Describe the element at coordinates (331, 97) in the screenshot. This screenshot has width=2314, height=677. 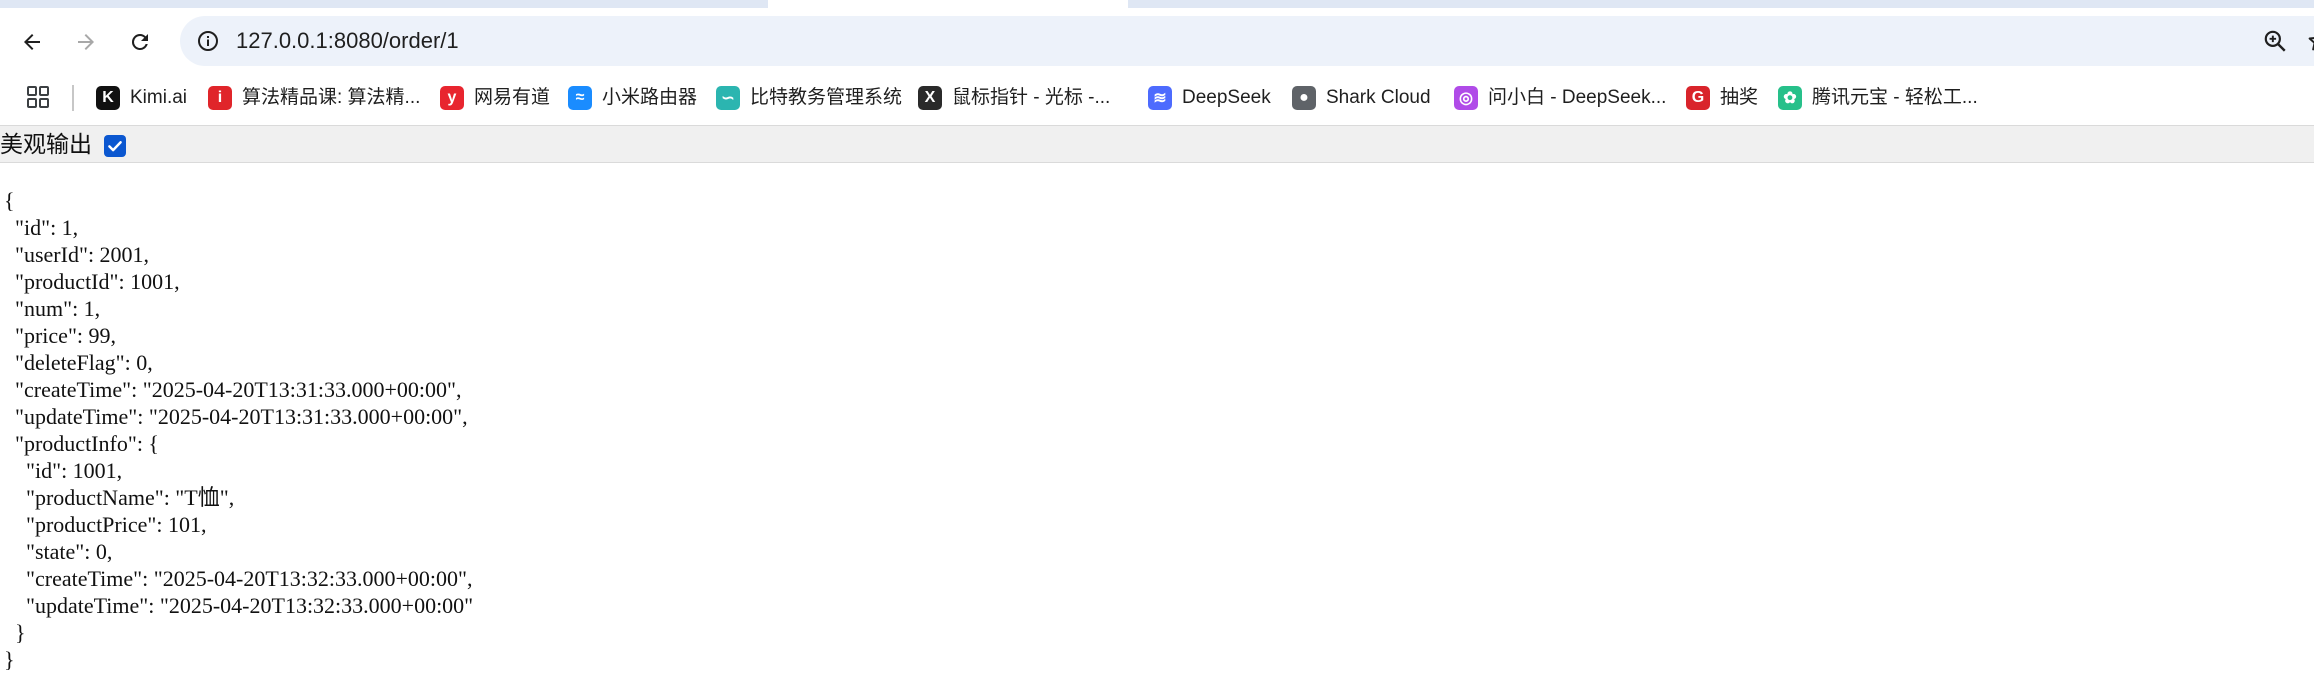
I see `bookmark-label: 算法精品课` at that location.